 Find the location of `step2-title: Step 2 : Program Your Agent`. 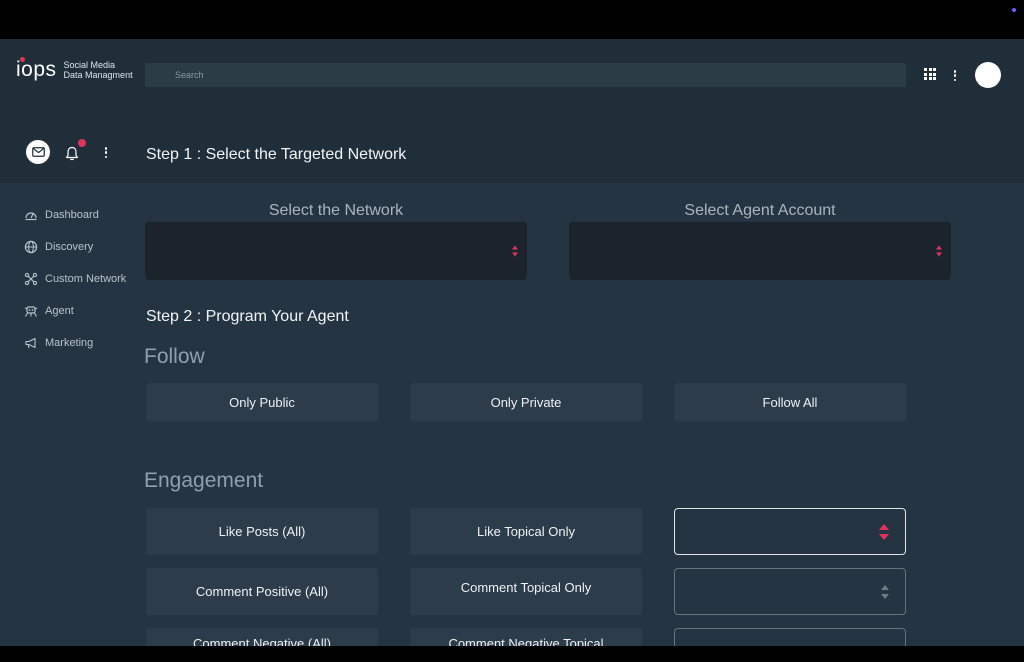

step2-title: Step 2 : Program Your Agent is located at coordinates (247, 316).